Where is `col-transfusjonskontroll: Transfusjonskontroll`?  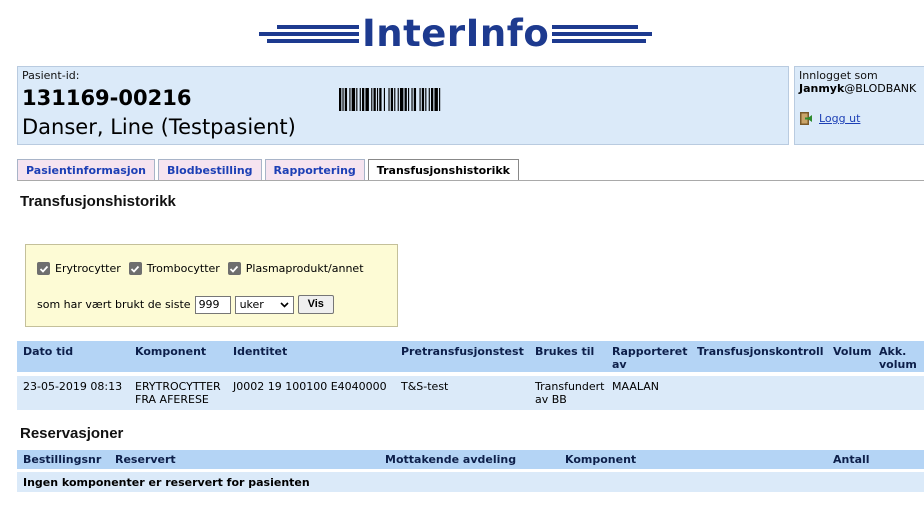
col-transfusjonskontroll: Transfusjonskontroll is located at coordinates (760, 351).